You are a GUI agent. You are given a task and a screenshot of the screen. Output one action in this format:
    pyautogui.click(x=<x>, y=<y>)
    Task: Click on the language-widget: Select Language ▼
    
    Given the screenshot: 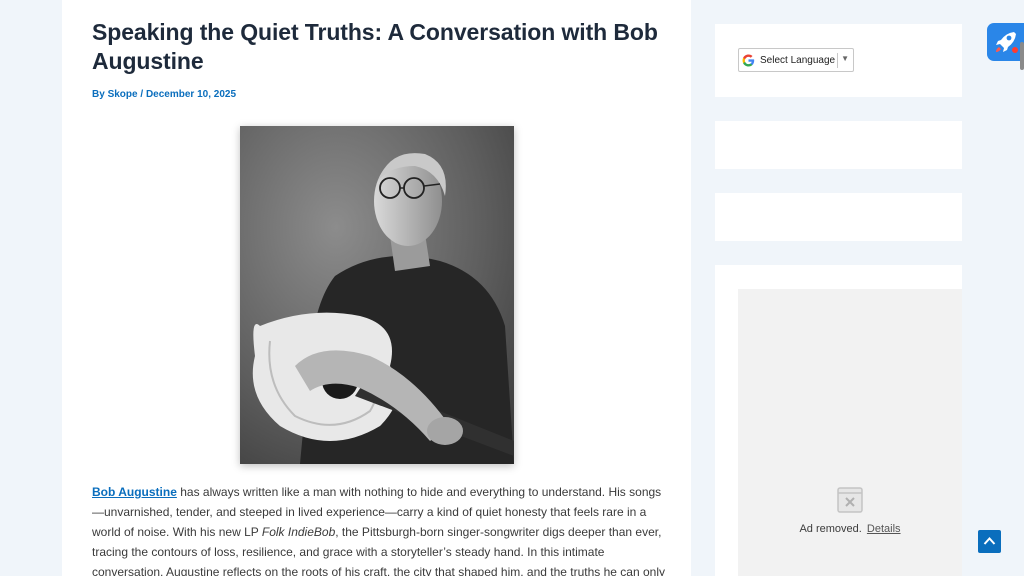 What is the action you would take?
    pyautogui.click(x=838, y=60)
    